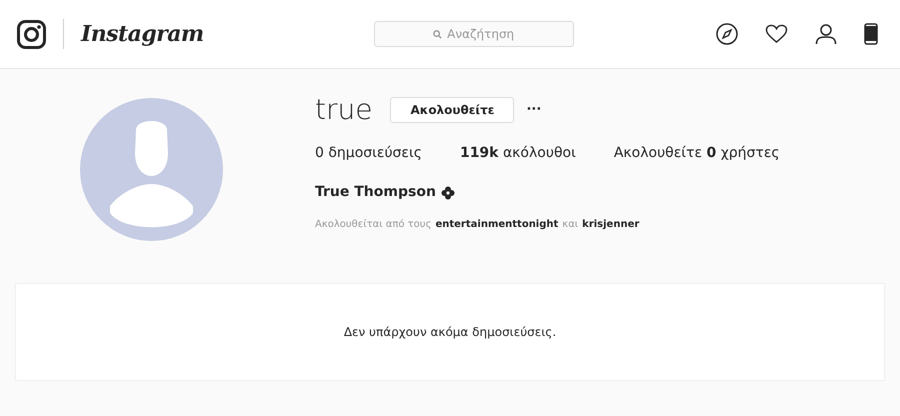  I want to click on empty-posts-message: Δεν υπάρχουν ακόμα δημοσιεύσεις., so click(450, 332).